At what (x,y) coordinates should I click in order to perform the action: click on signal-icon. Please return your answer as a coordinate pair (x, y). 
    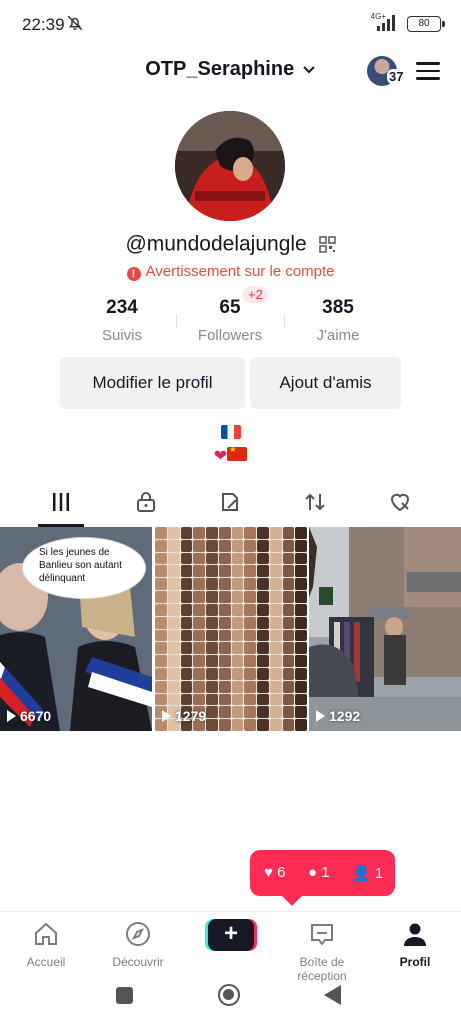
    Looking at the image, I should click on (386, 23).